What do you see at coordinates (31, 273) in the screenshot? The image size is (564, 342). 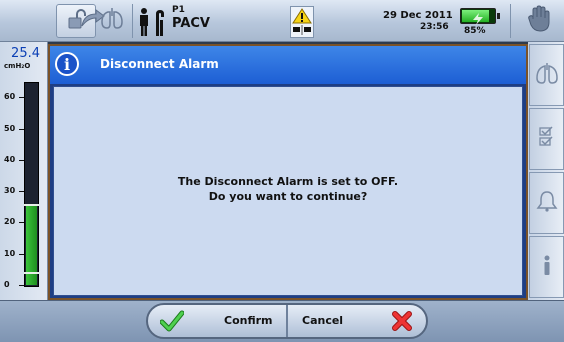 I see `gauge-peep-marker` at bounding box center [31, 273].